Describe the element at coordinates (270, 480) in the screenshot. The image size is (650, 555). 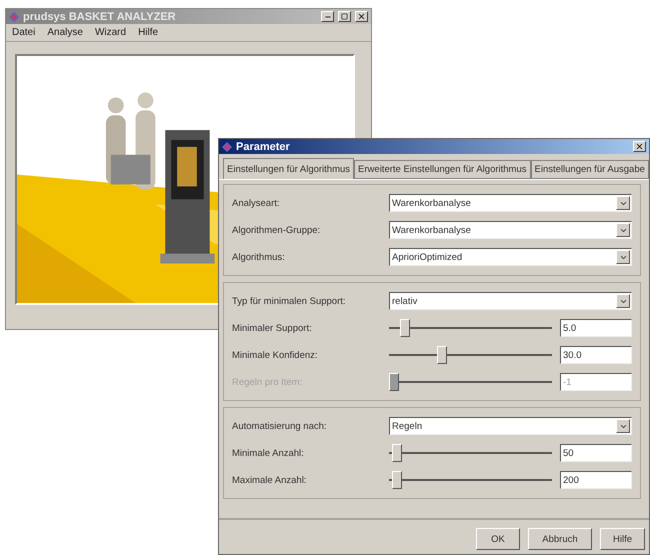
I see `field-label: Maximale Anzahl:` at that location.